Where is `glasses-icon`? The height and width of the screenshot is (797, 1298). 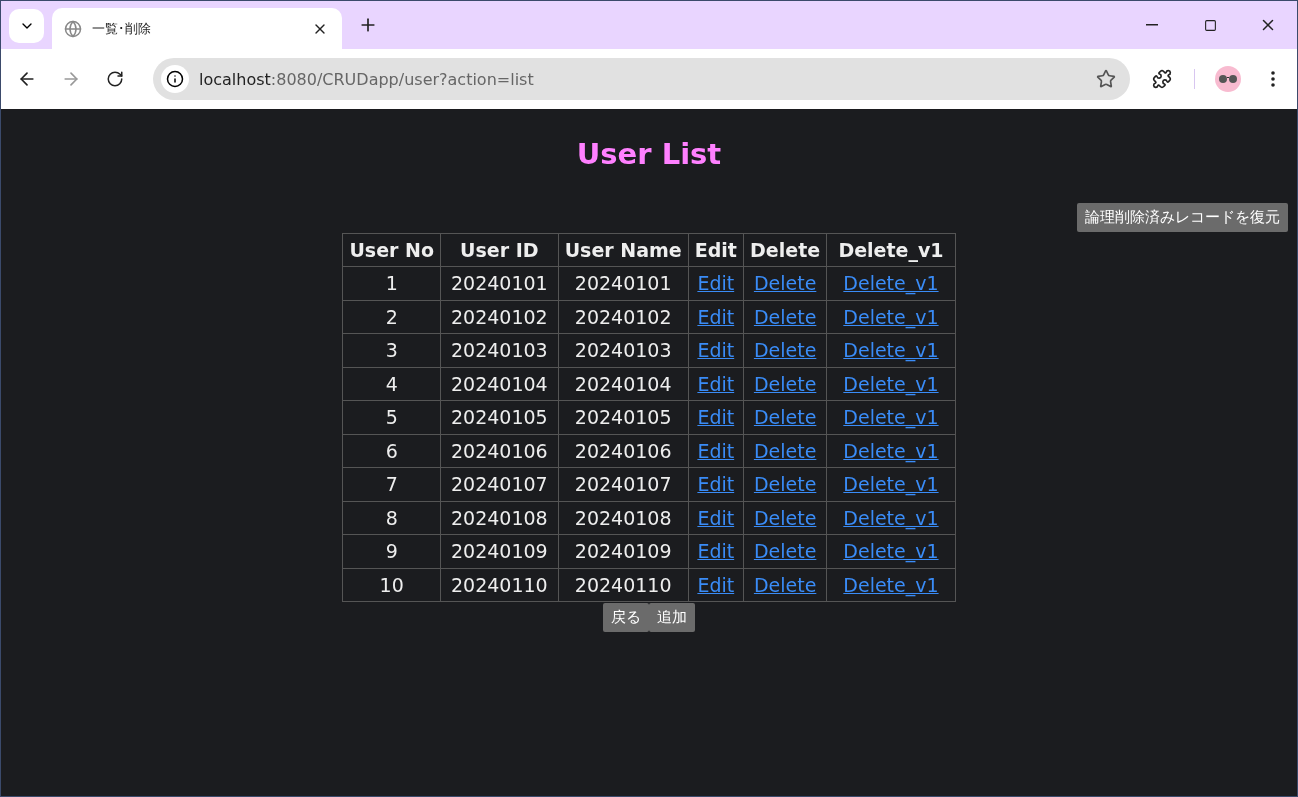
glasses-icon is located at coordinates (1228, 79).